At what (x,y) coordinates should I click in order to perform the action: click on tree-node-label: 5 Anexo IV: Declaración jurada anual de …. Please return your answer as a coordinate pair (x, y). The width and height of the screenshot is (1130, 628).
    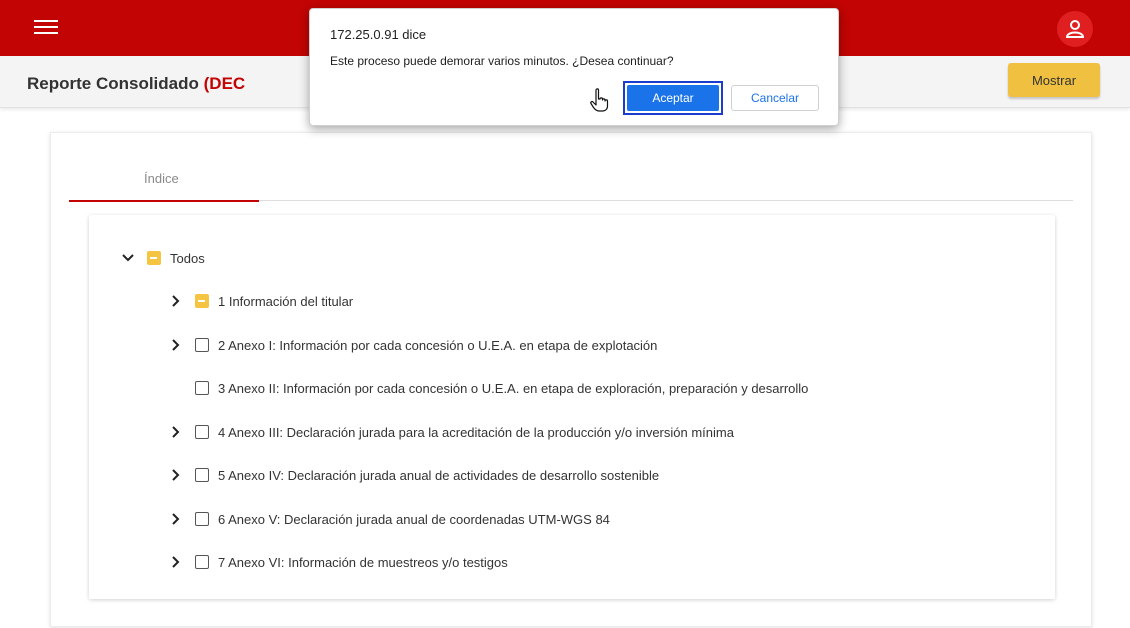
    Looking at the image, I should click on (439, 475).